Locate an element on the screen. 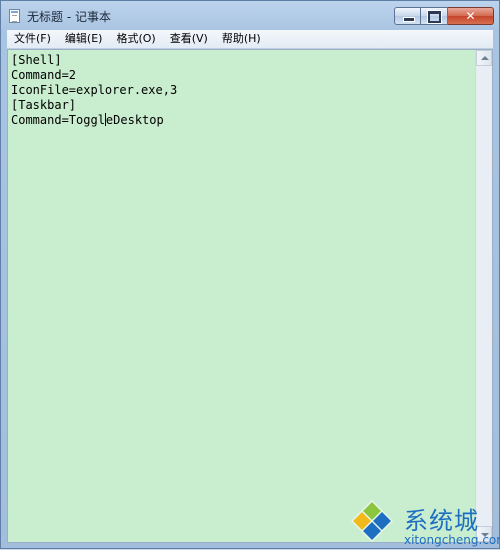 The image size is (500, 550). editor-line: IconFile=explorer.exe,3 is located at coordinates (94, 90).